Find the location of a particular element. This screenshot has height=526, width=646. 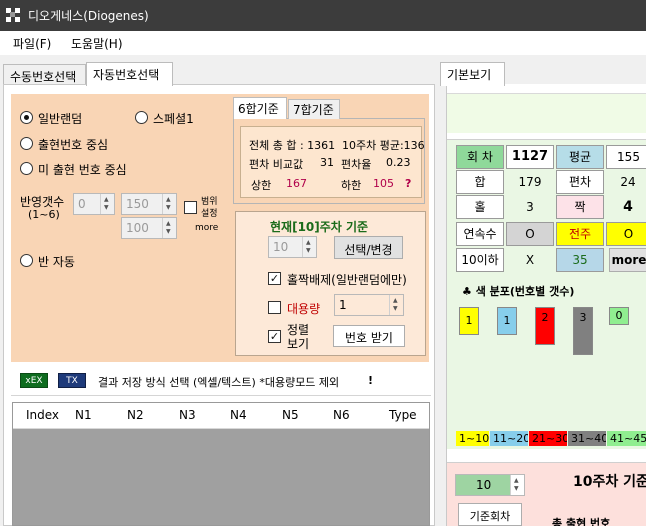

mean-value: 155 is located at coordinates (626, 157).